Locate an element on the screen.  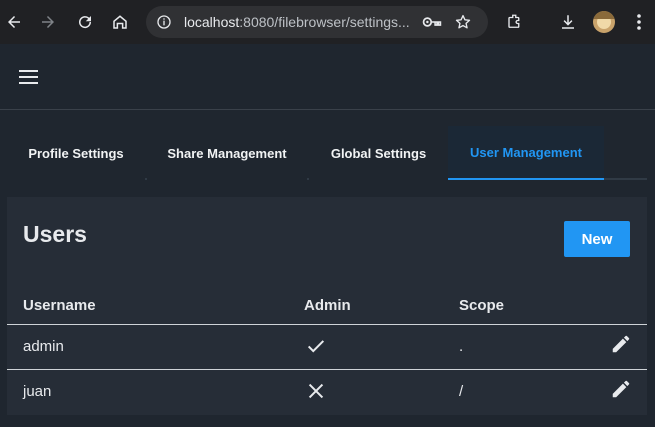
url-host: localhost is located at coordinates (212, 22).